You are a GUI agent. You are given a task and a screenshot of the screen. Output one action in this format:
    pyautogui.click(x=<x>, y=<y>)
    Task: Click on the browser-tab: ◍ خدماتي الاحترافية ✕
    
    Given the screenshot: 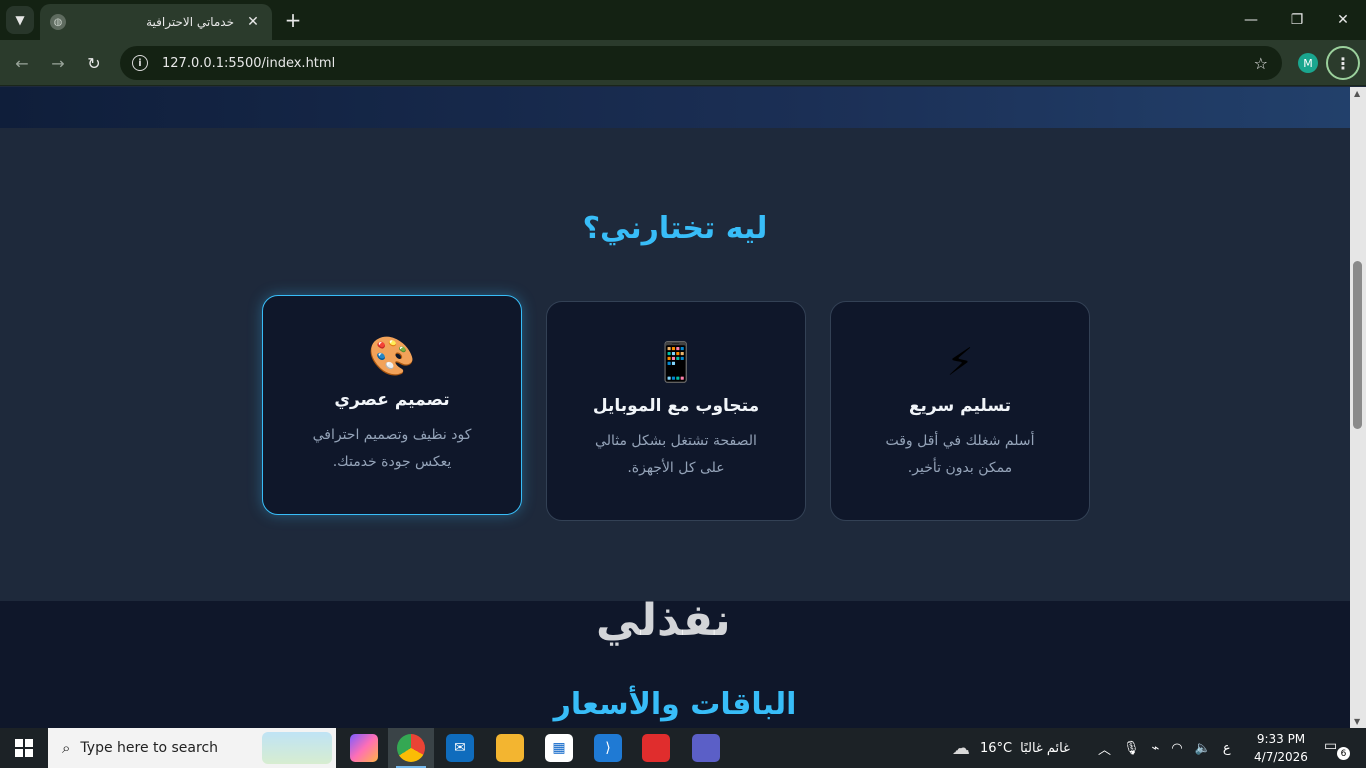 What is the action you would take?
    pyautogui.click(x=156, y=22)
    